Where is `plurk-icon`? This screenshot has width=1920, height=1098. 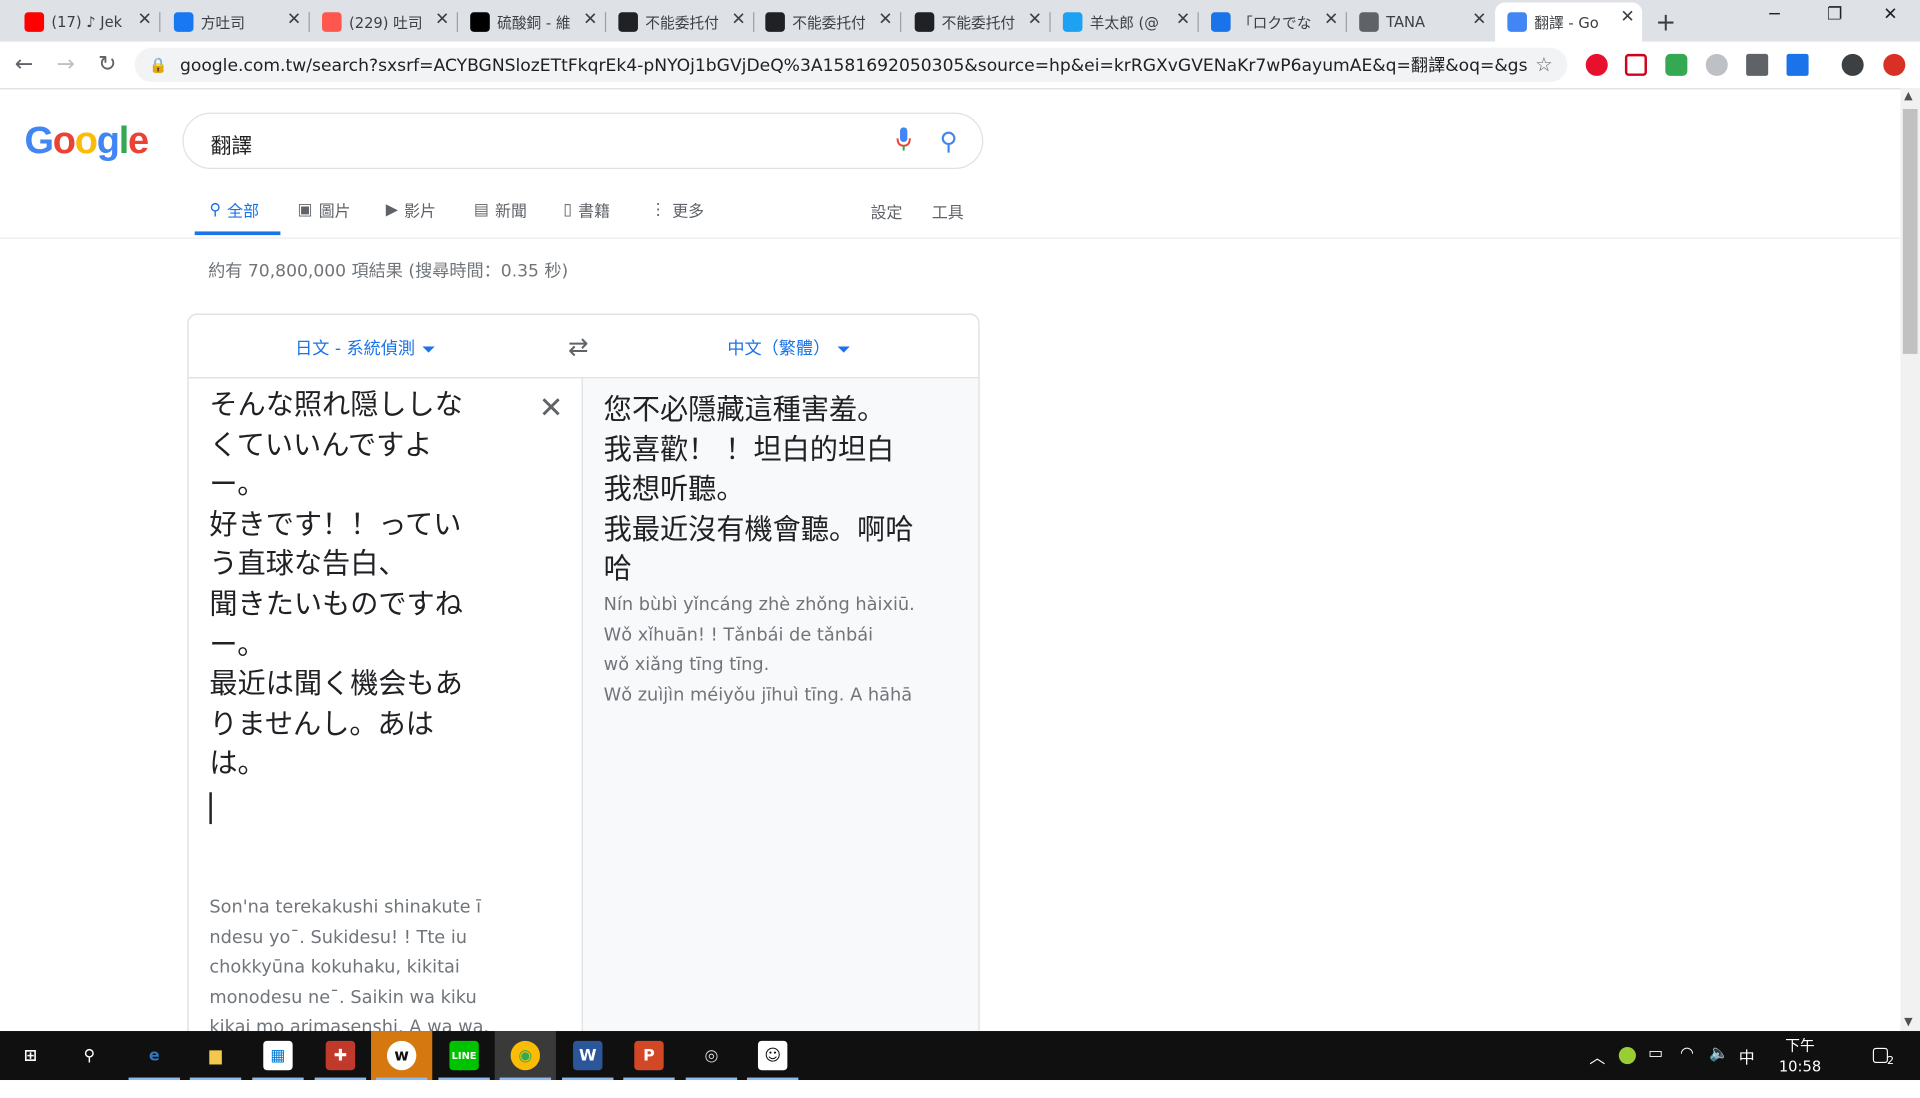
plurk-icon is located at coordinates (332, 22).